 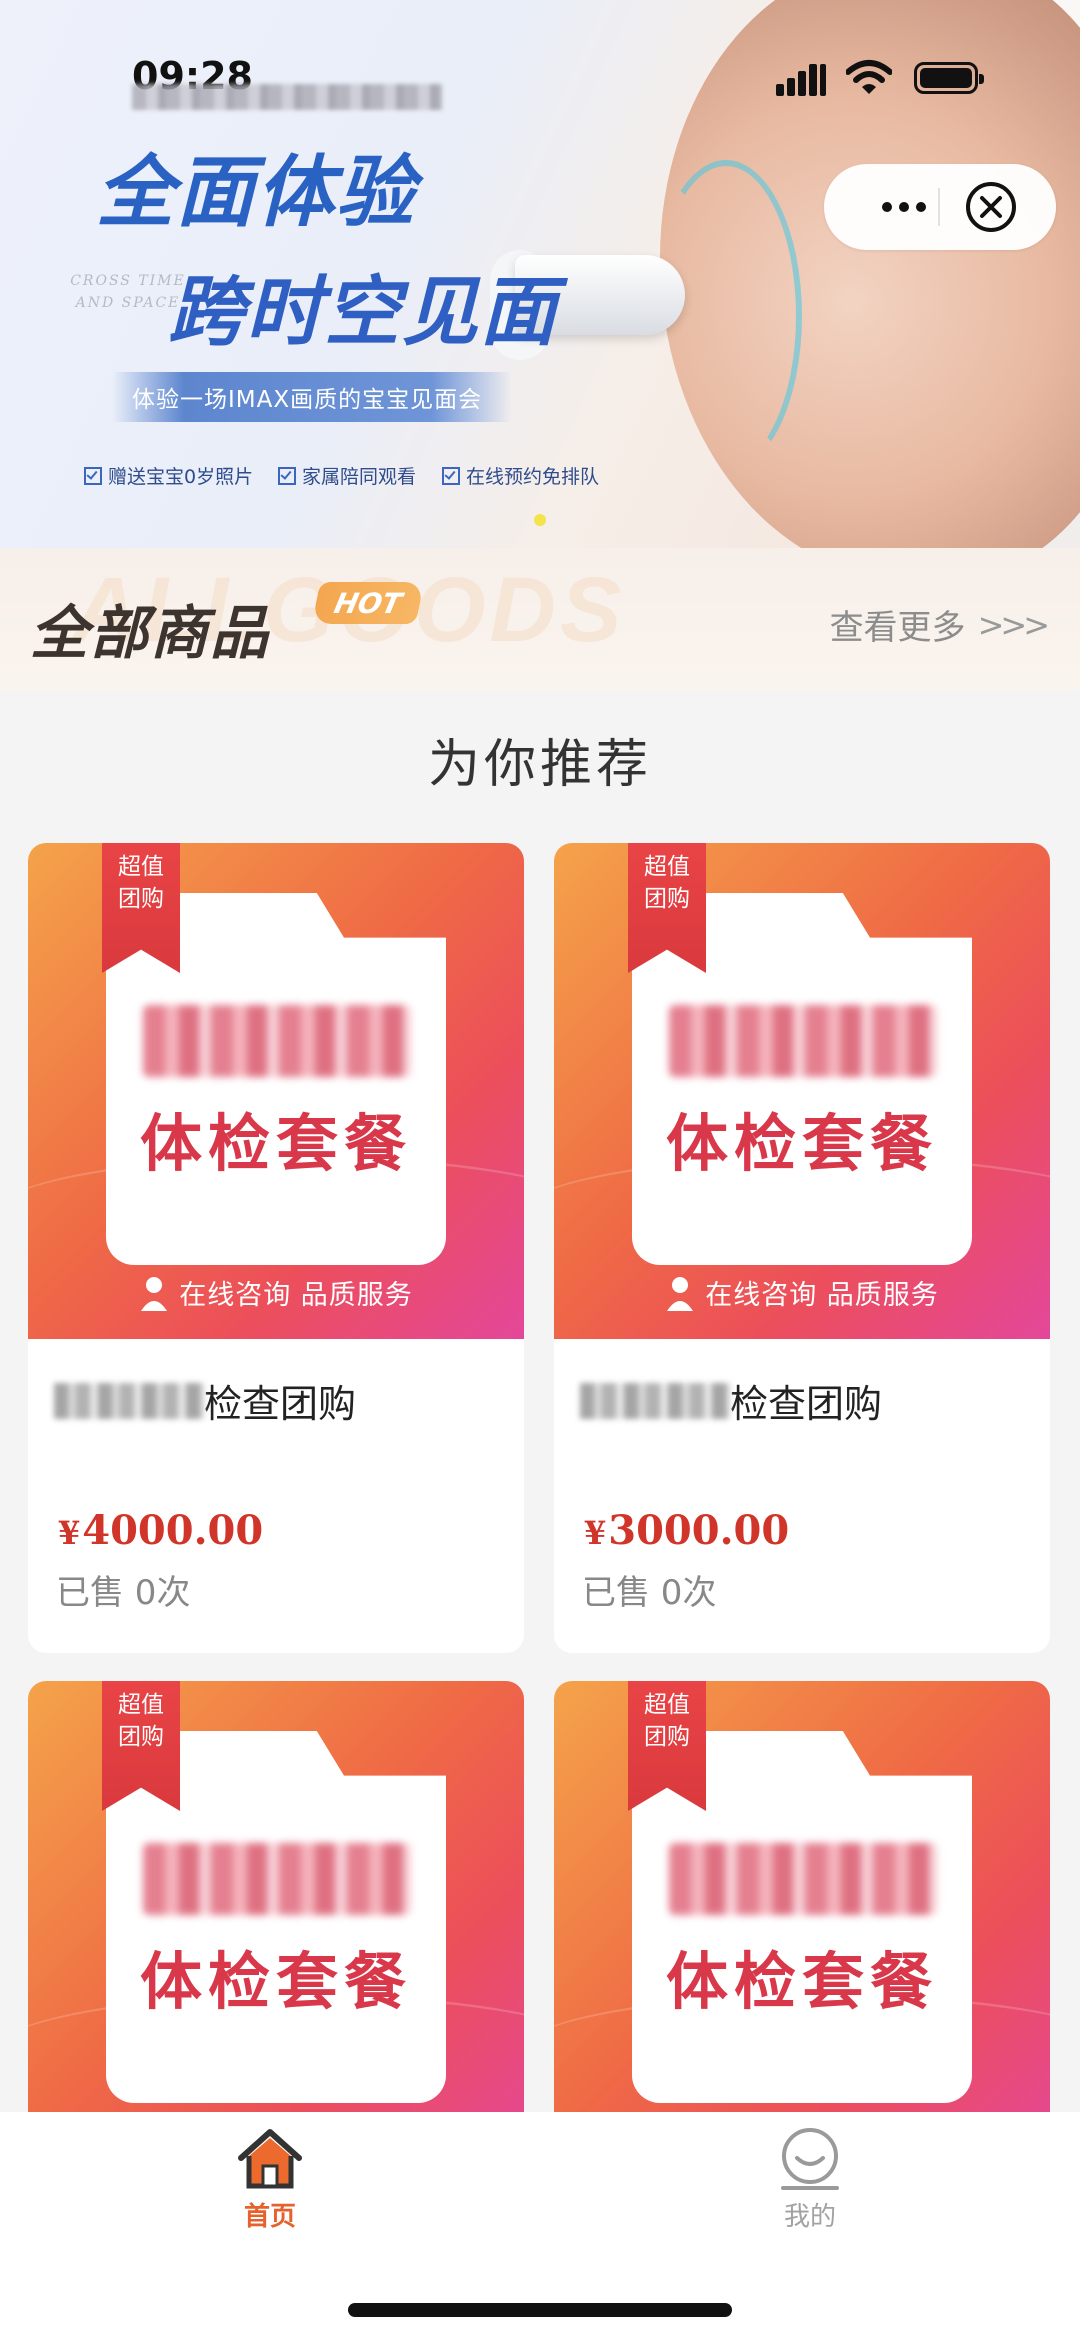 What do you see at coordinates (809, 2217) in the screenshot?
I see `tab-me-label: 我的` at bounding box center [809, 2217].